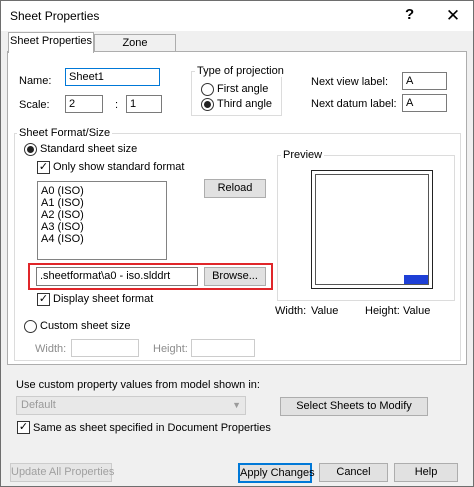 The height and width of the screenshot is (487, 474). Describe the element at coordinates (34, 105) in the screenshot. I see `scale-label: Scale:` at that location.